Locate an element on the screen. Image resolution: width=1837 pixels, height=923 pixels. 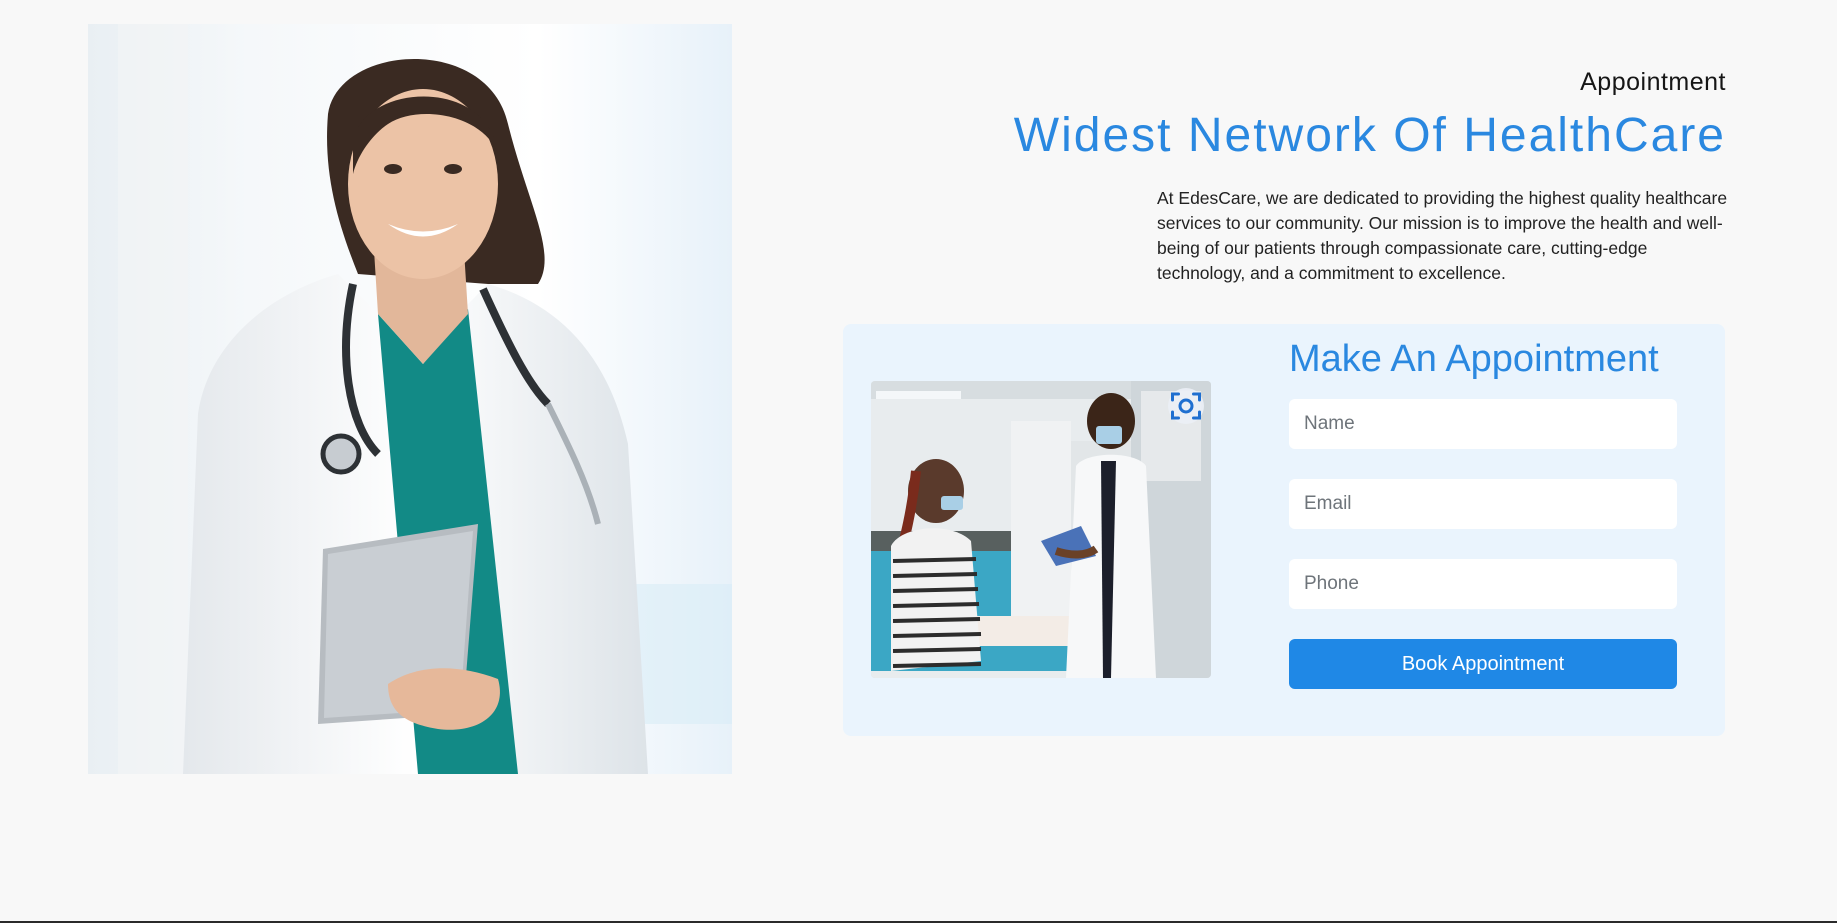
section-headline: Widest Network Of HealthCare is located at coordinates (1369, 135).